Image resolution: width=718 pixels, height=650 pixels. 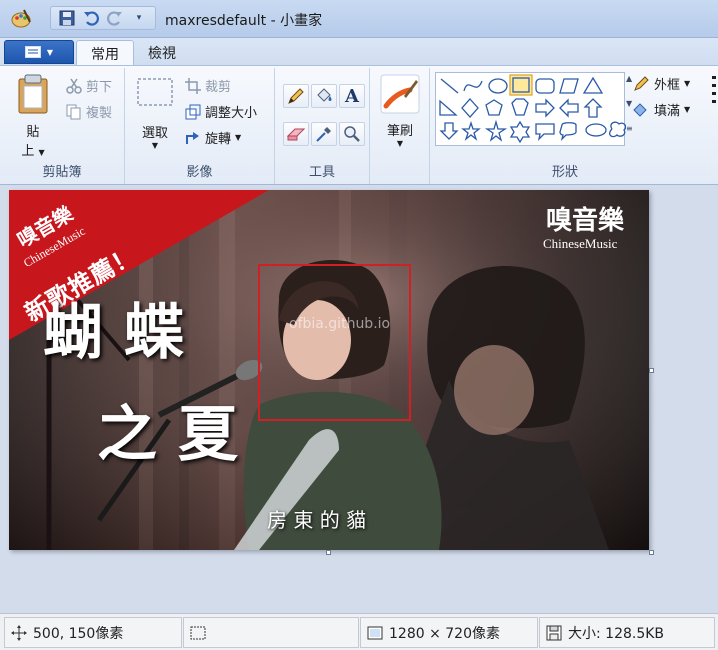 What do you see at coordinates (585, 221) in the screenshot?
I see `logo-main: 嗅音樂` at bounding box center [585, 221].